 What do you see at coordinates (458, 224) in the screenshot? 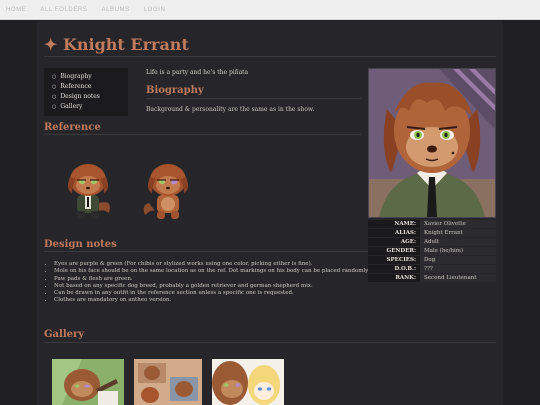
I see `info-value: Xavier Olivette` at bounding box center [458, 224].